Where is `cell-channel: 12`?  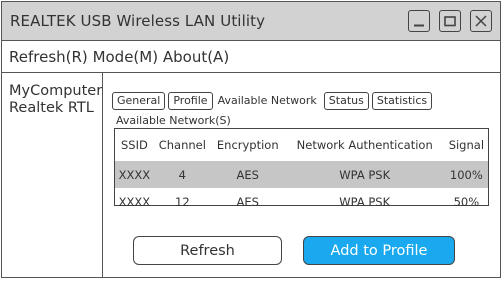 cell-channel: 12 is located at coordinates (182, 201).